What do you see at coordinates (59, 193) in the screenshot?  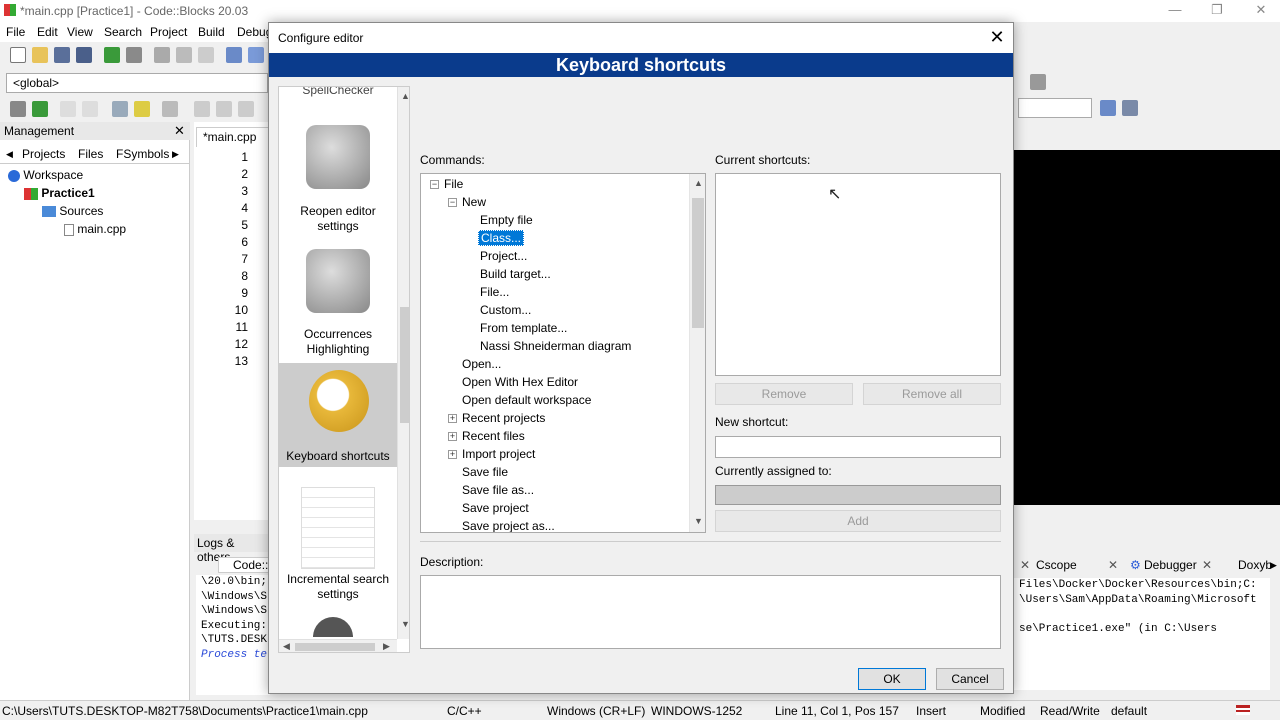 I see `tree-project: Practice1` at bounding box center [59, 193].